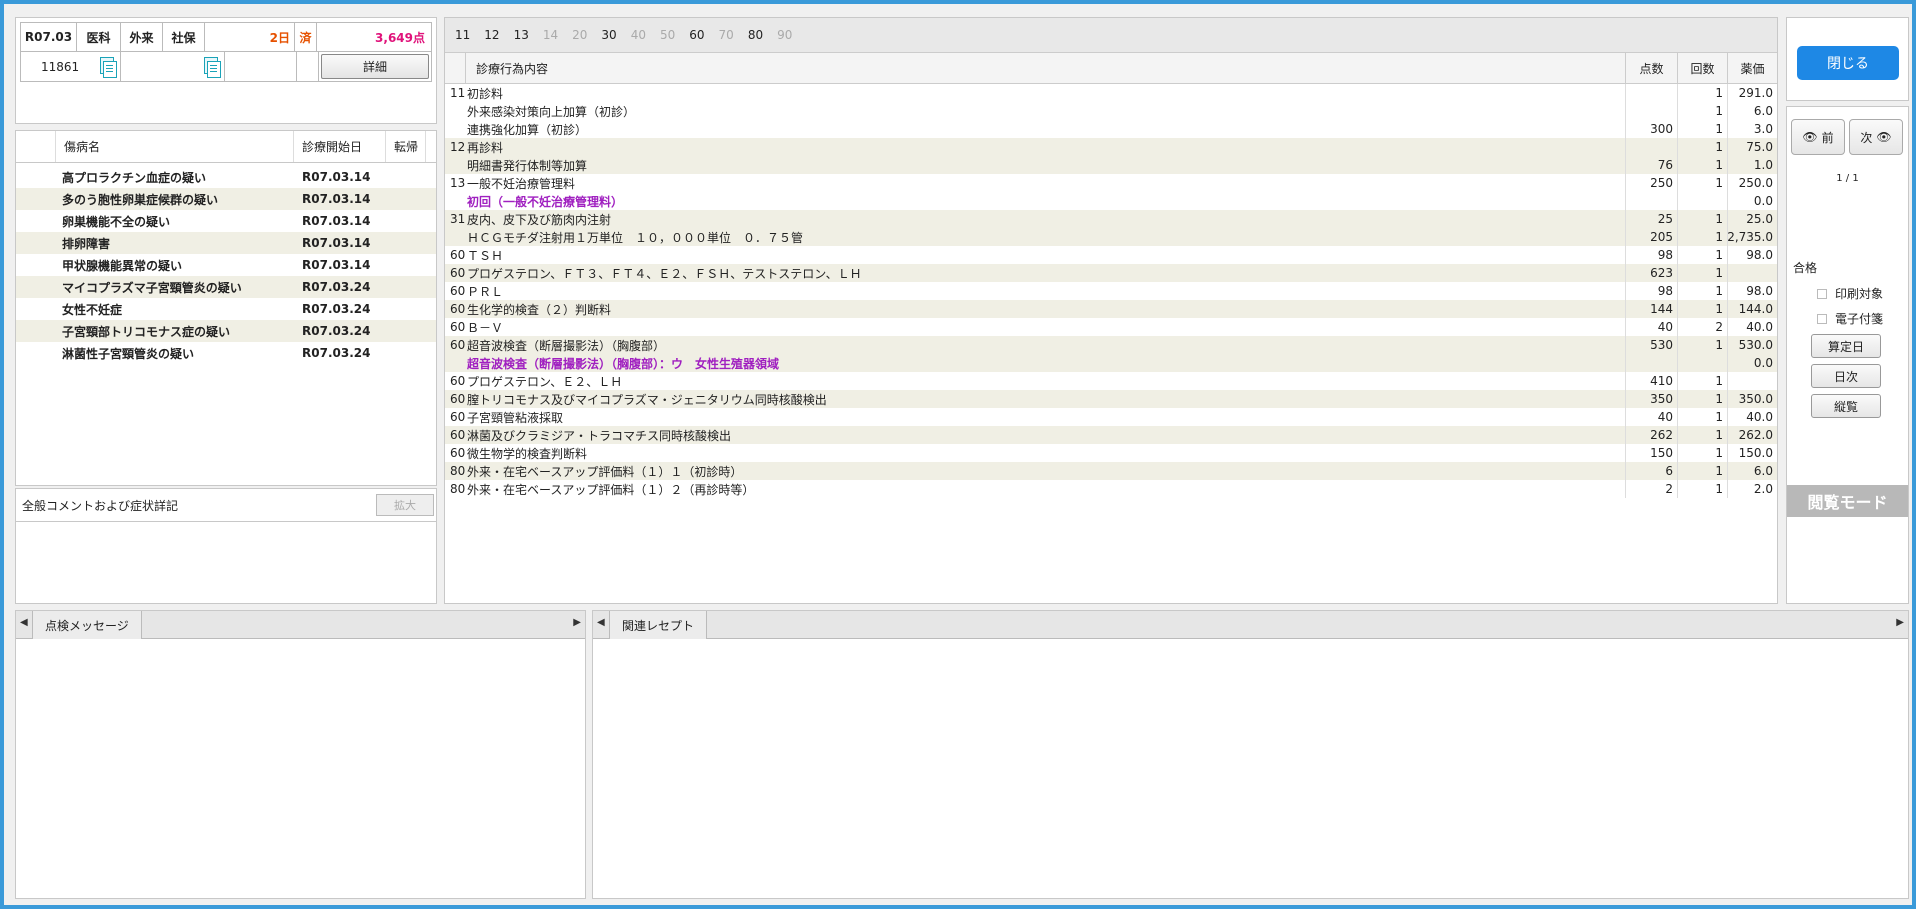  I want to click on act-row: 60 超音波検査（断層撮影法）（胸腹部） 530 1 530.0, so click(1111, 345).